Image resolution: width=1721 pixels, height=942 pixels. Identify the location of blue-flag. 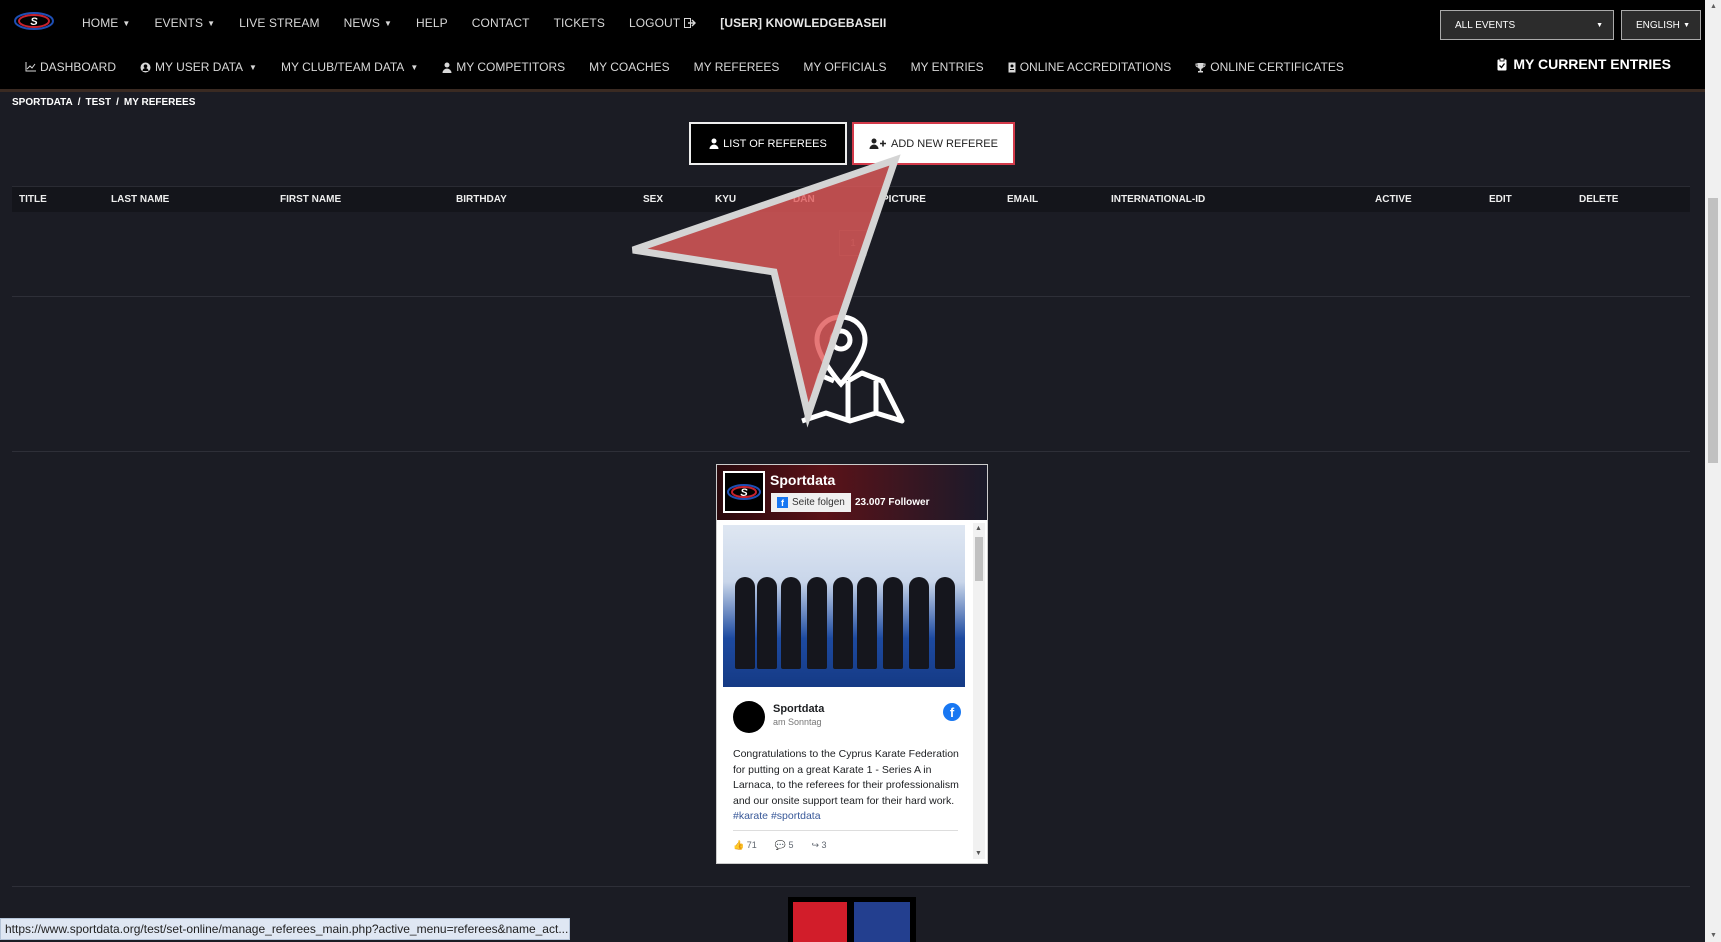
(882, 922).